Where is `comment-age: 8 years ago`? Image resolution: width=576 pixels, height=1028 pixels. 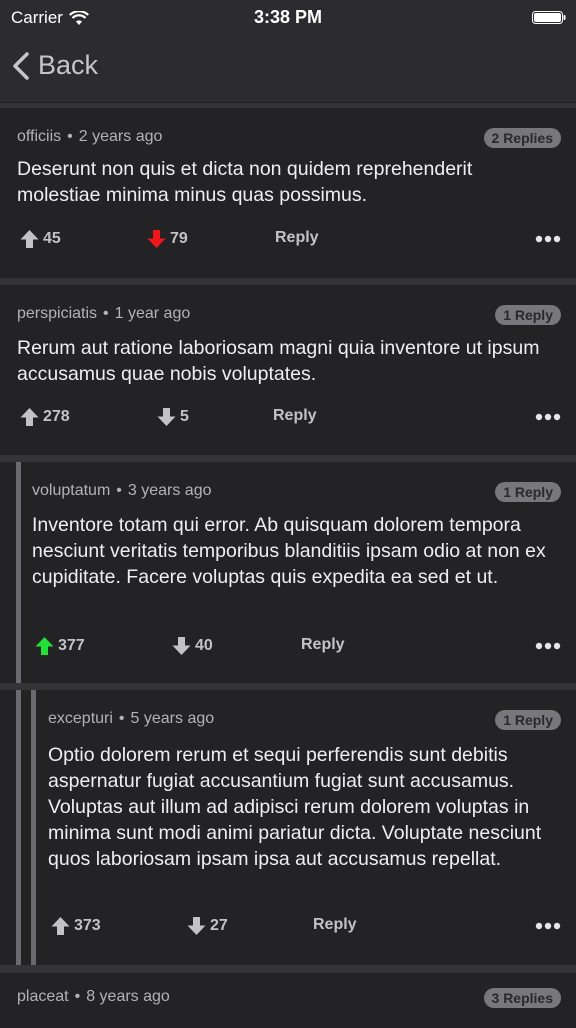 comment-age: 8 years ago is located at coordinates (128, 996).